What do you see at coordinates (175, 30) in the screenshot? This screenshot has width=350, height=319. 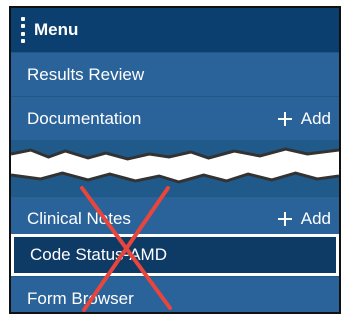 I see `menu-header: Menu` at bounding box center [175, 30].